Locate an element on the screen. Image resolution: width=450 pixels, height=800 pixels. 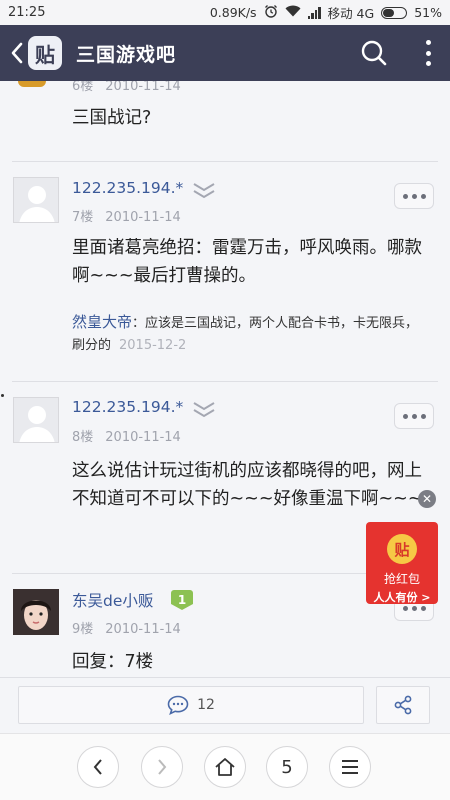
home-icon is located at coordinates (225, 767).